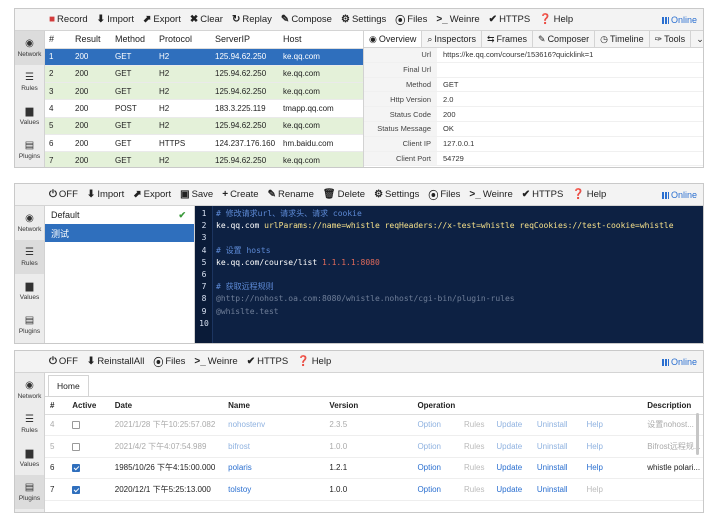 The width and height of the screenshot is (720, 523). What do you see at coordinates (204, 126) in the screenshot?
I see `request-row: 5 200 GET H2 125.94.62.250 ke.qq.com` at bounding box center [204, 126].